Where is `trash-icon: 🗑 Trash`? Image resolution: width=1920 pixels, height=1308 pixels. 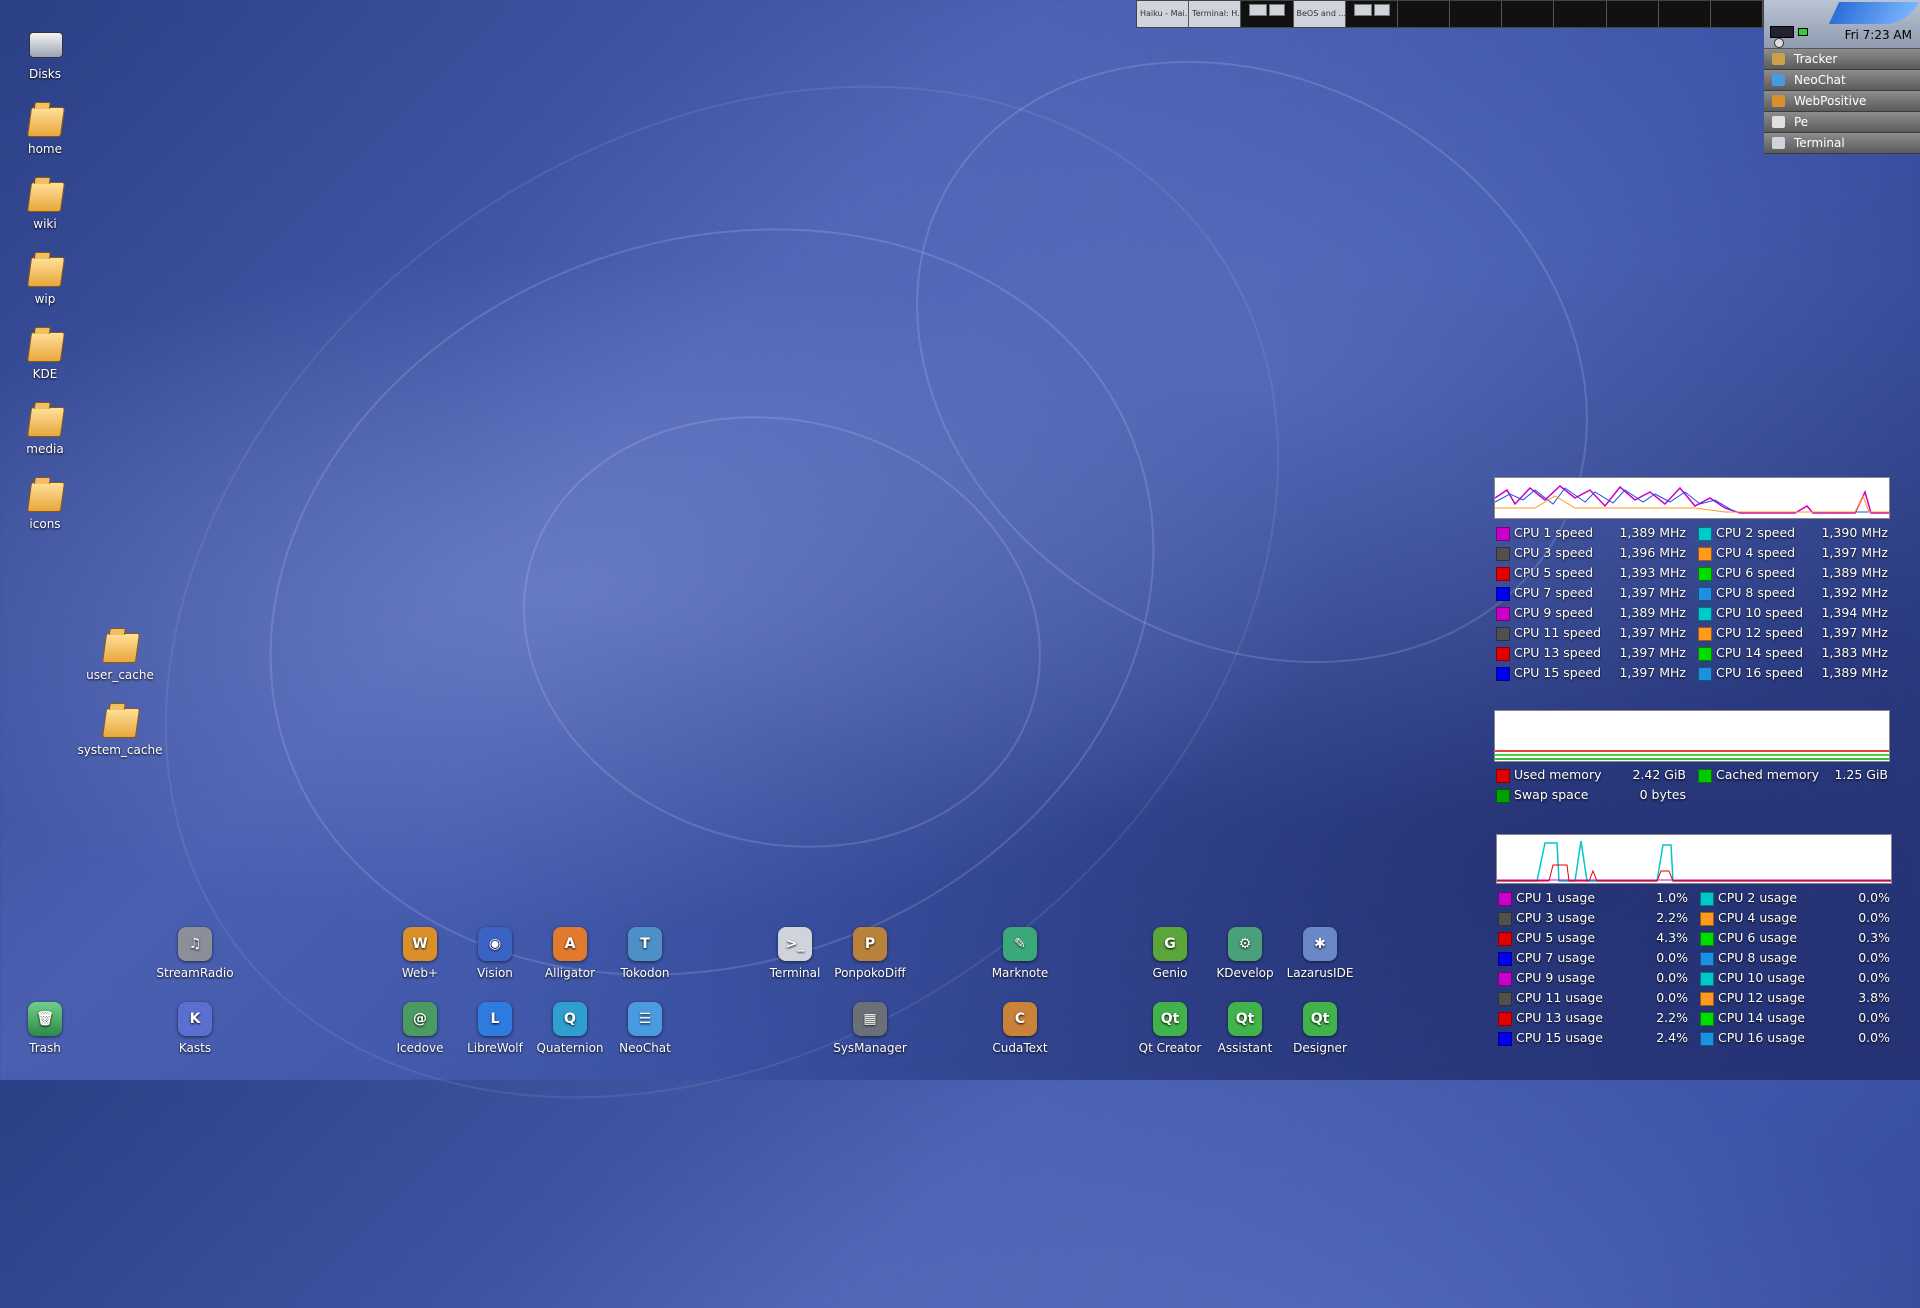
trash-icon: 🗑 Trash is located at coordinates (45, 1027).